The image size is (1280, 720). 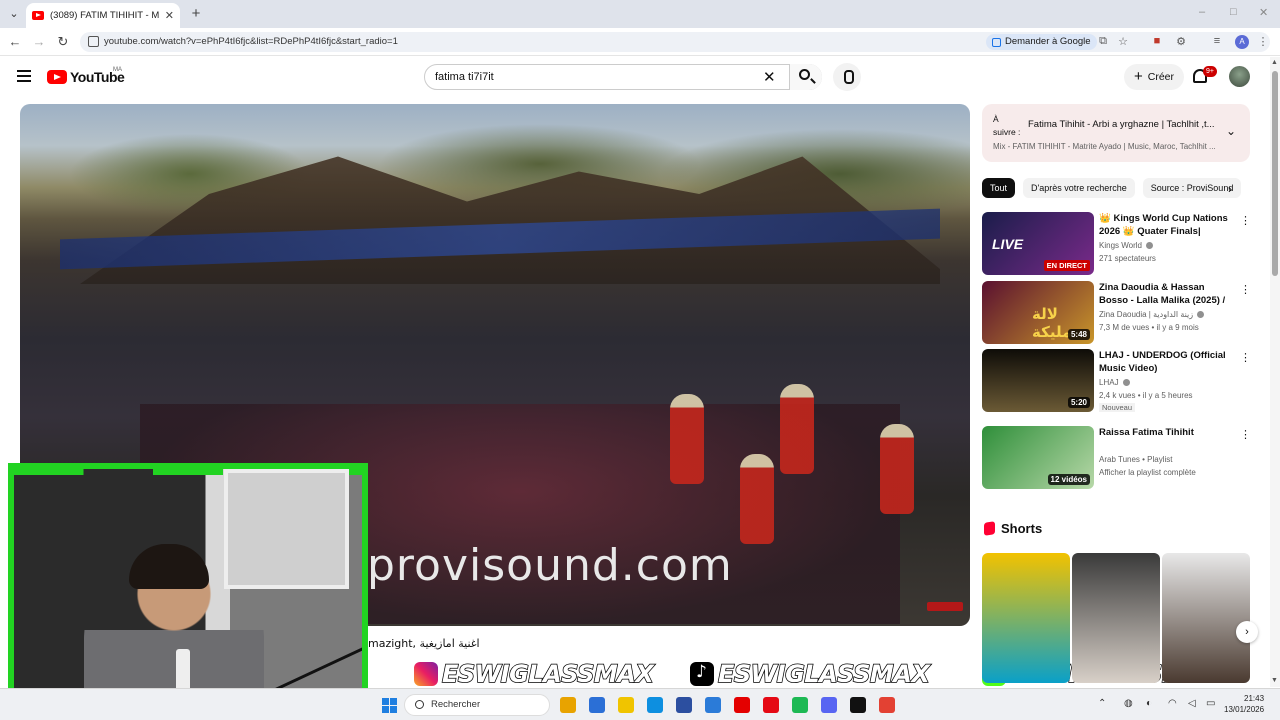 I want to click on scroll-down-icon: ▼, so click(x=1274, y=680).